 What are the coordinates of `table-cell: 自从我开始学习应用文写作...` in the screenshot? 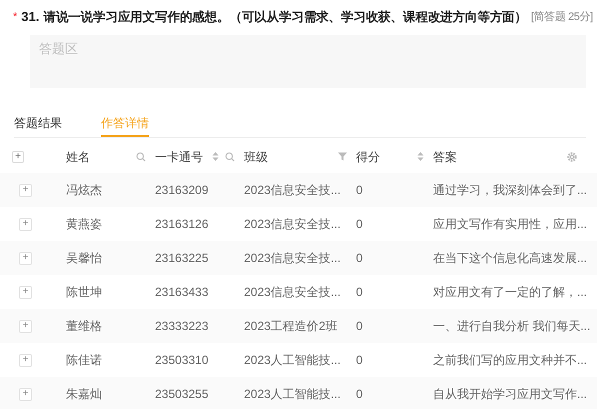 It's located at (510, 394).